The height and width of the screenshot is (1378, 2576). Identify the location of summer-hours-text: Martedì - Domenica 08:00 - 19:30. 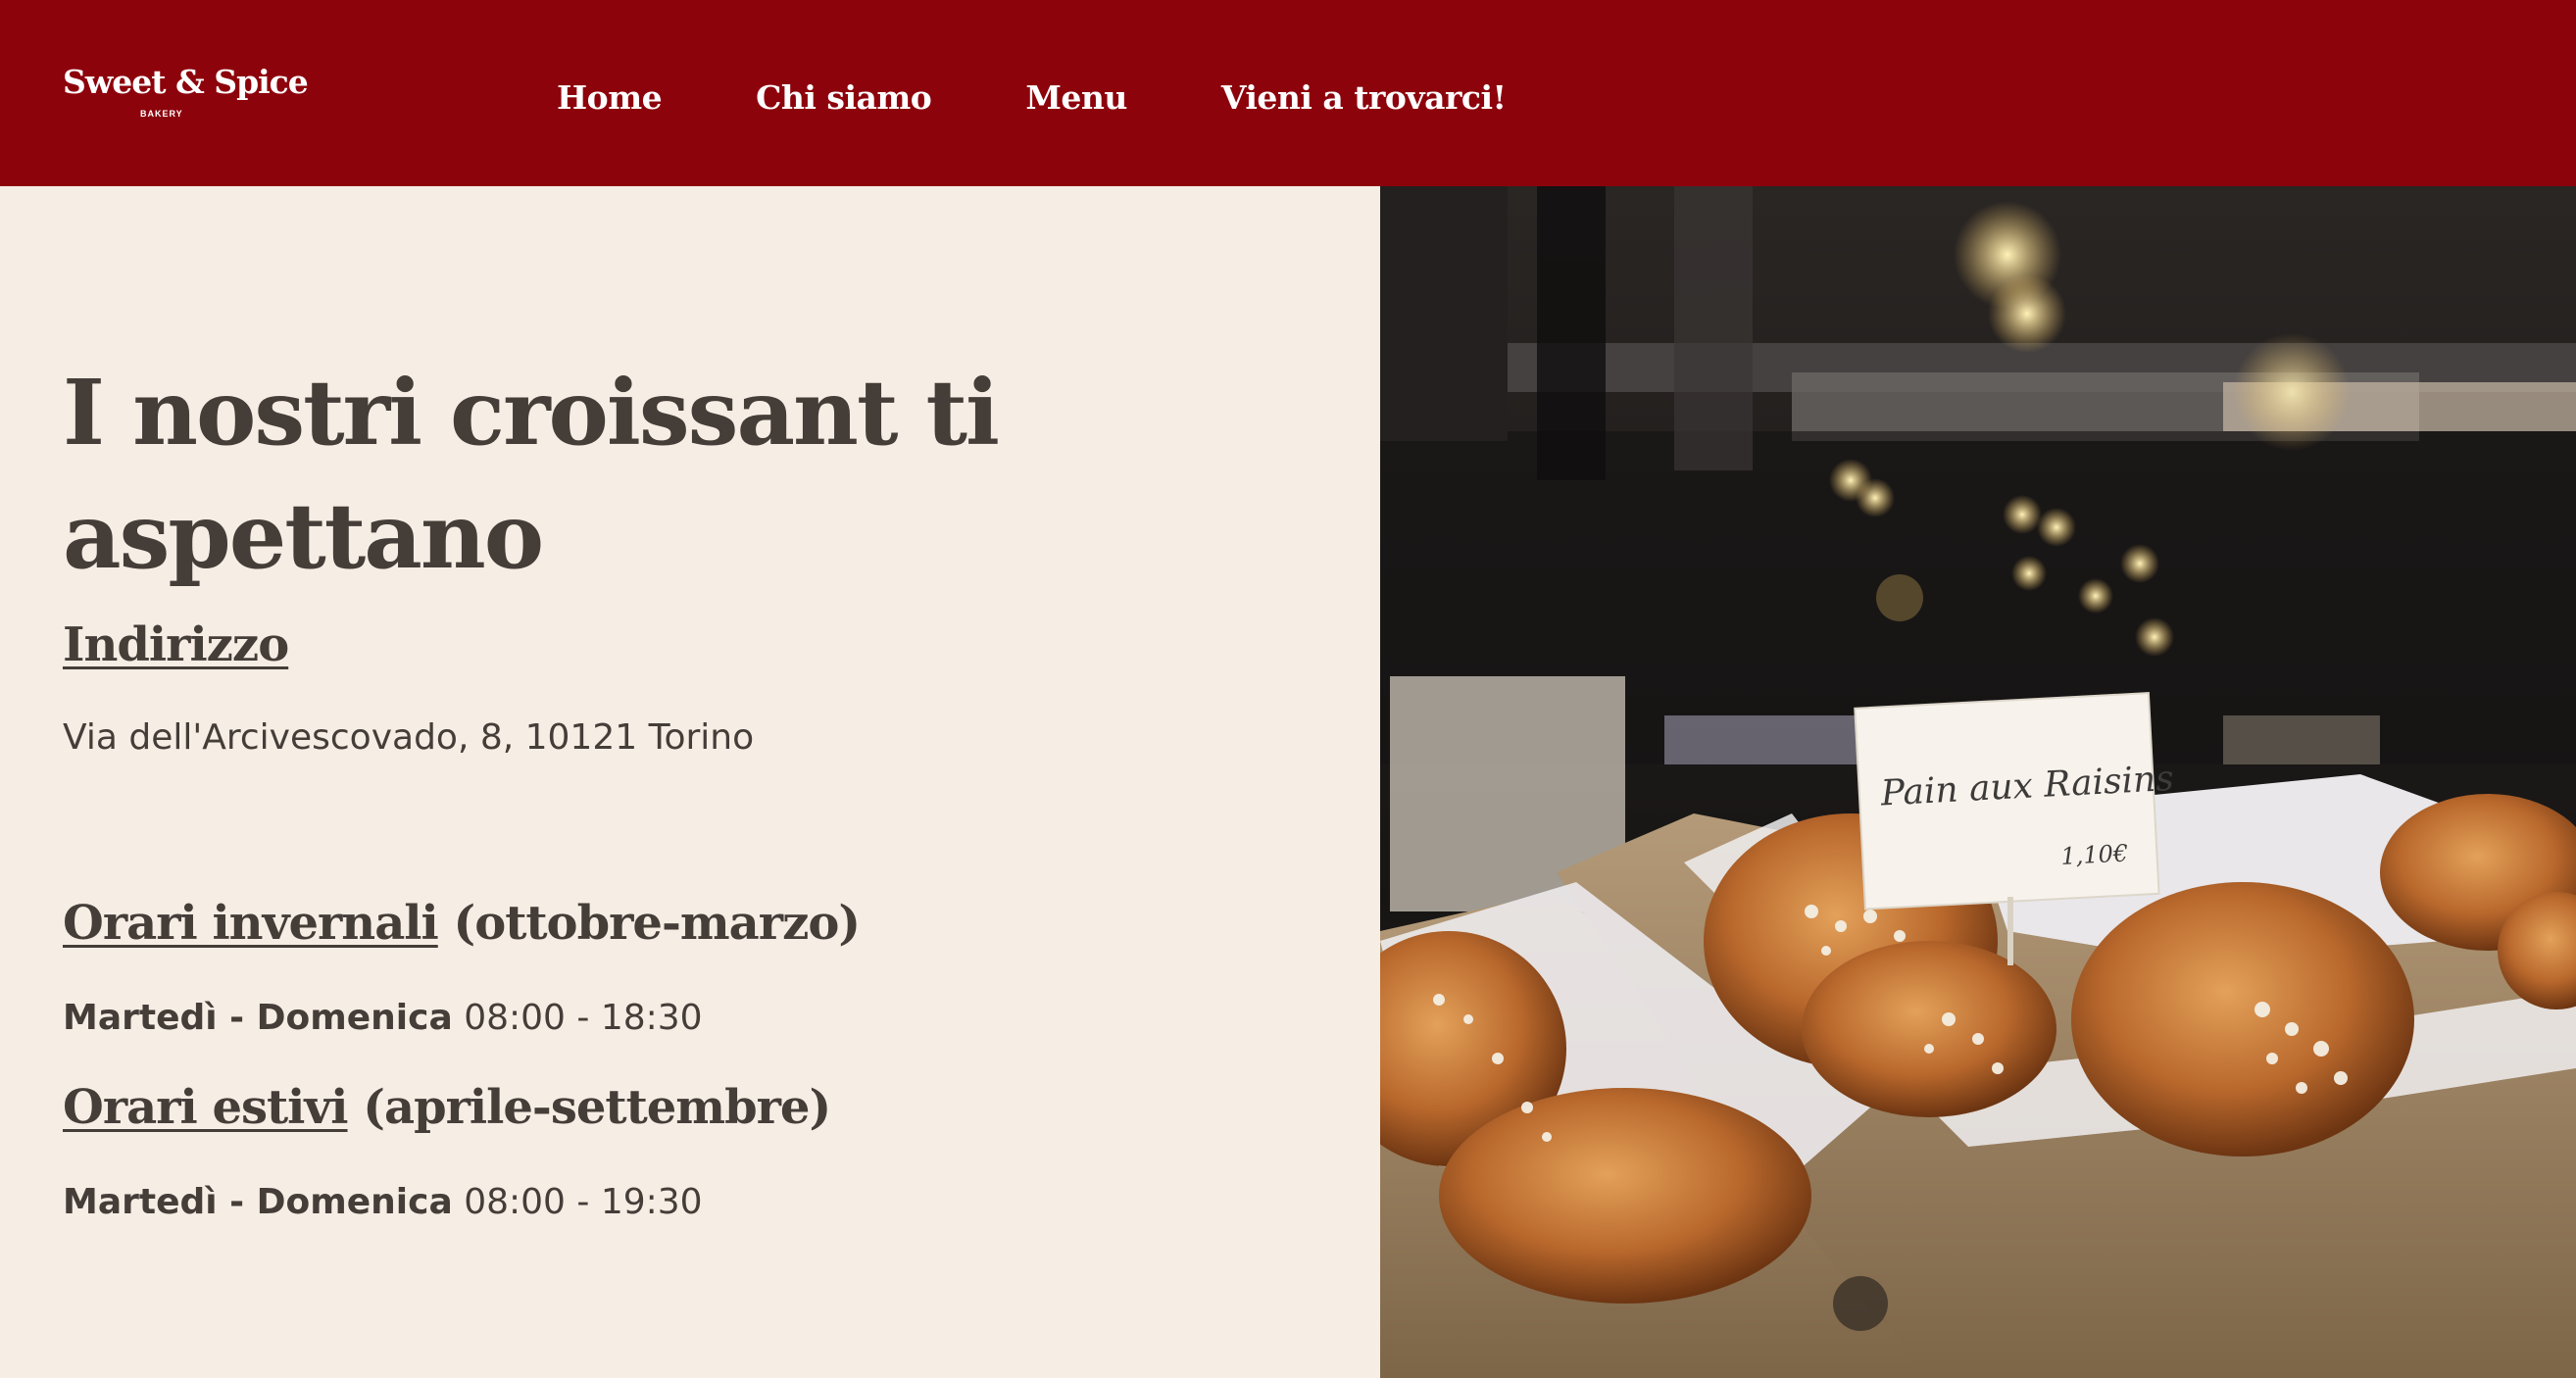
(383, 1202).